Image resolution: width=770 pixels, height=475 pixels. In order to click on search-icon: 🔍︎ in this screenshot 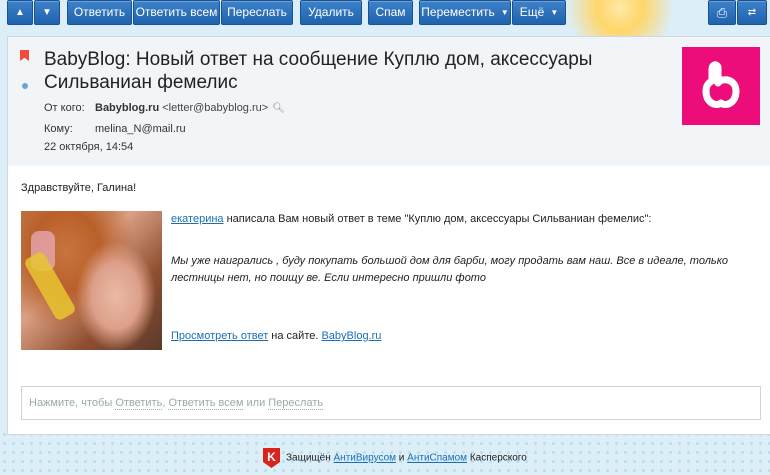, I will do `click(278, 108)`.